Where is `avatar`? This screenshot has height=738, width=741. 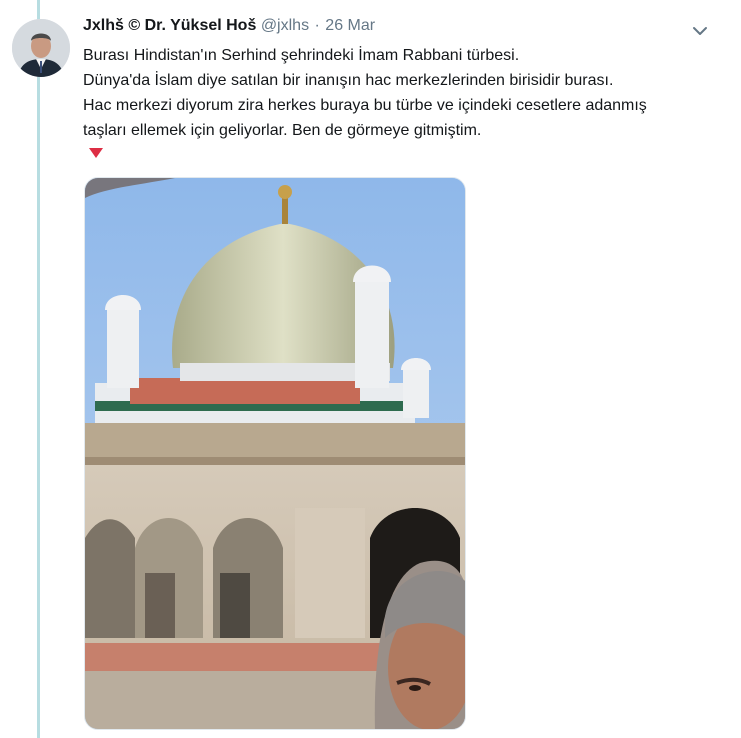
avatar is located at coordinates (41, 48).